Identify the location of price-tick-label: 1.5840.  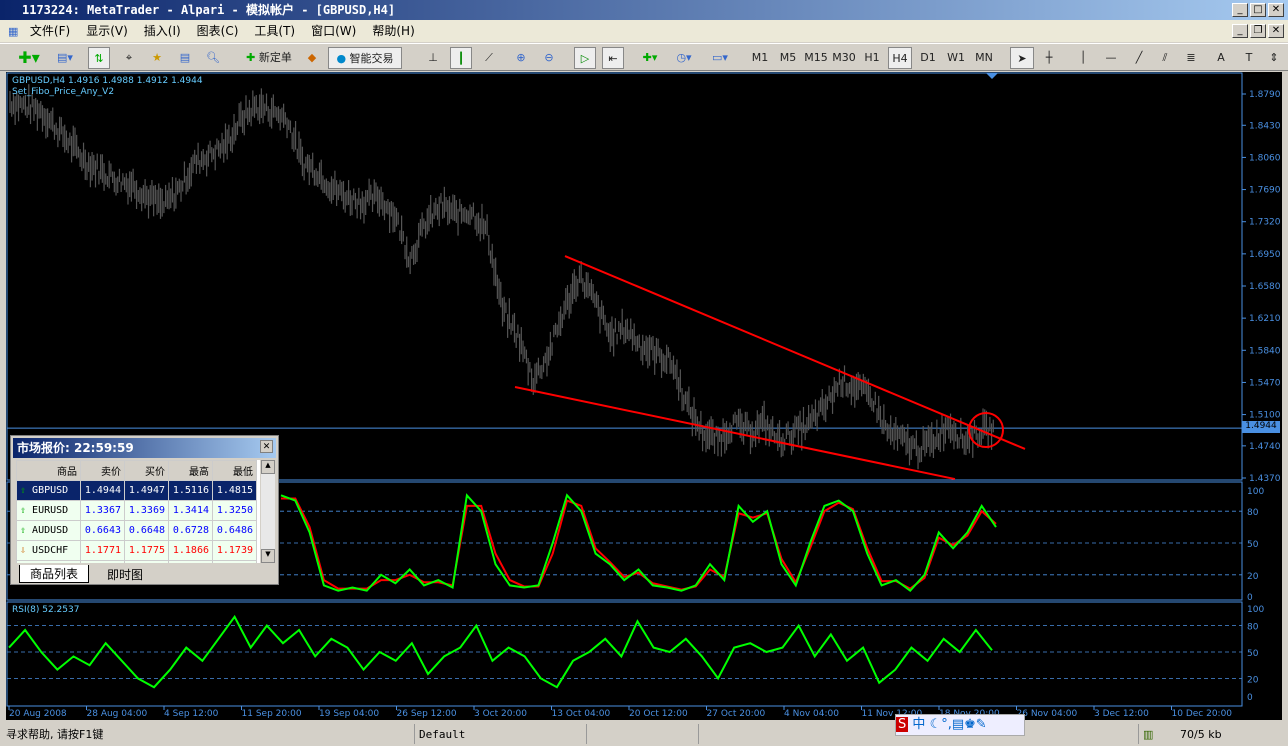
(1265, 351).